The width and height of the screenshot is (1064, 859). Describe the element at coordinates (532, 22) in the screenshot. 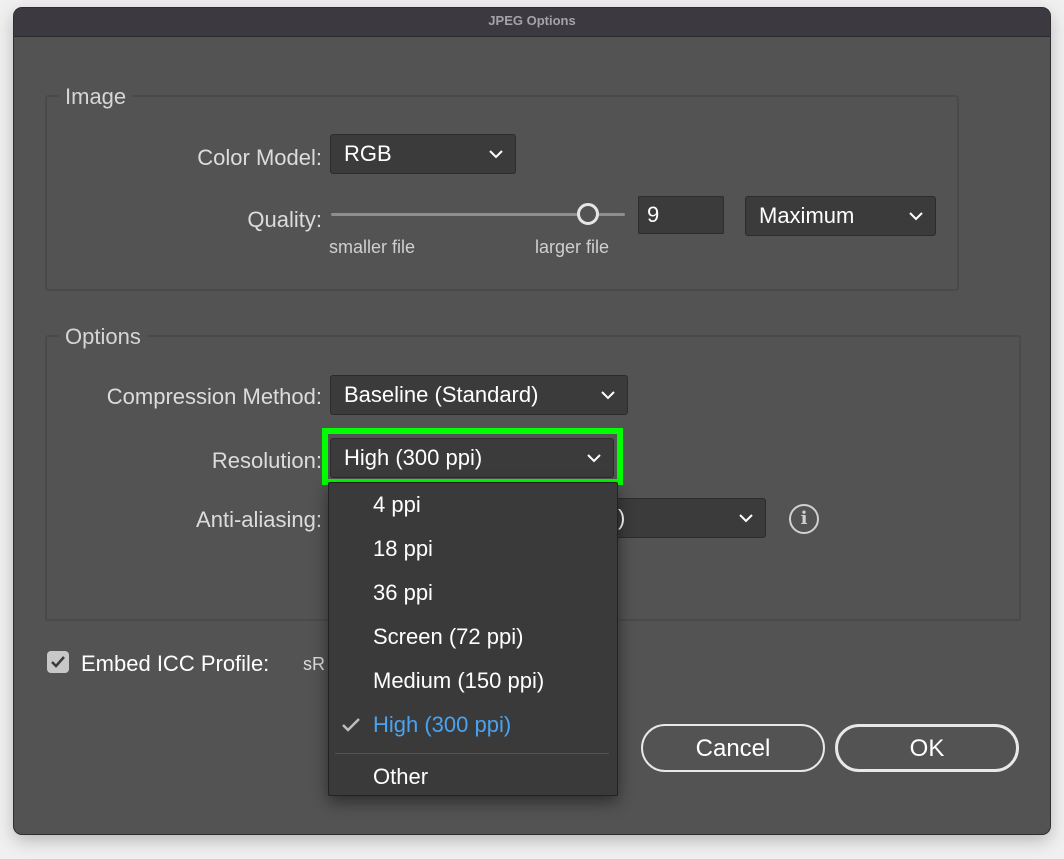

I see `window-title: JPEG Options` at that location.